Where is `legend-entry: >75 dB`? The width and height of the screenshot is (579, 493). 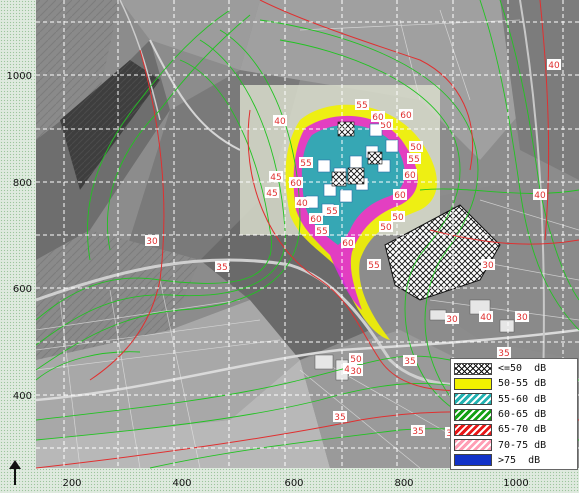
legend-entry: >75 dB is located at coordinates (514, 460).